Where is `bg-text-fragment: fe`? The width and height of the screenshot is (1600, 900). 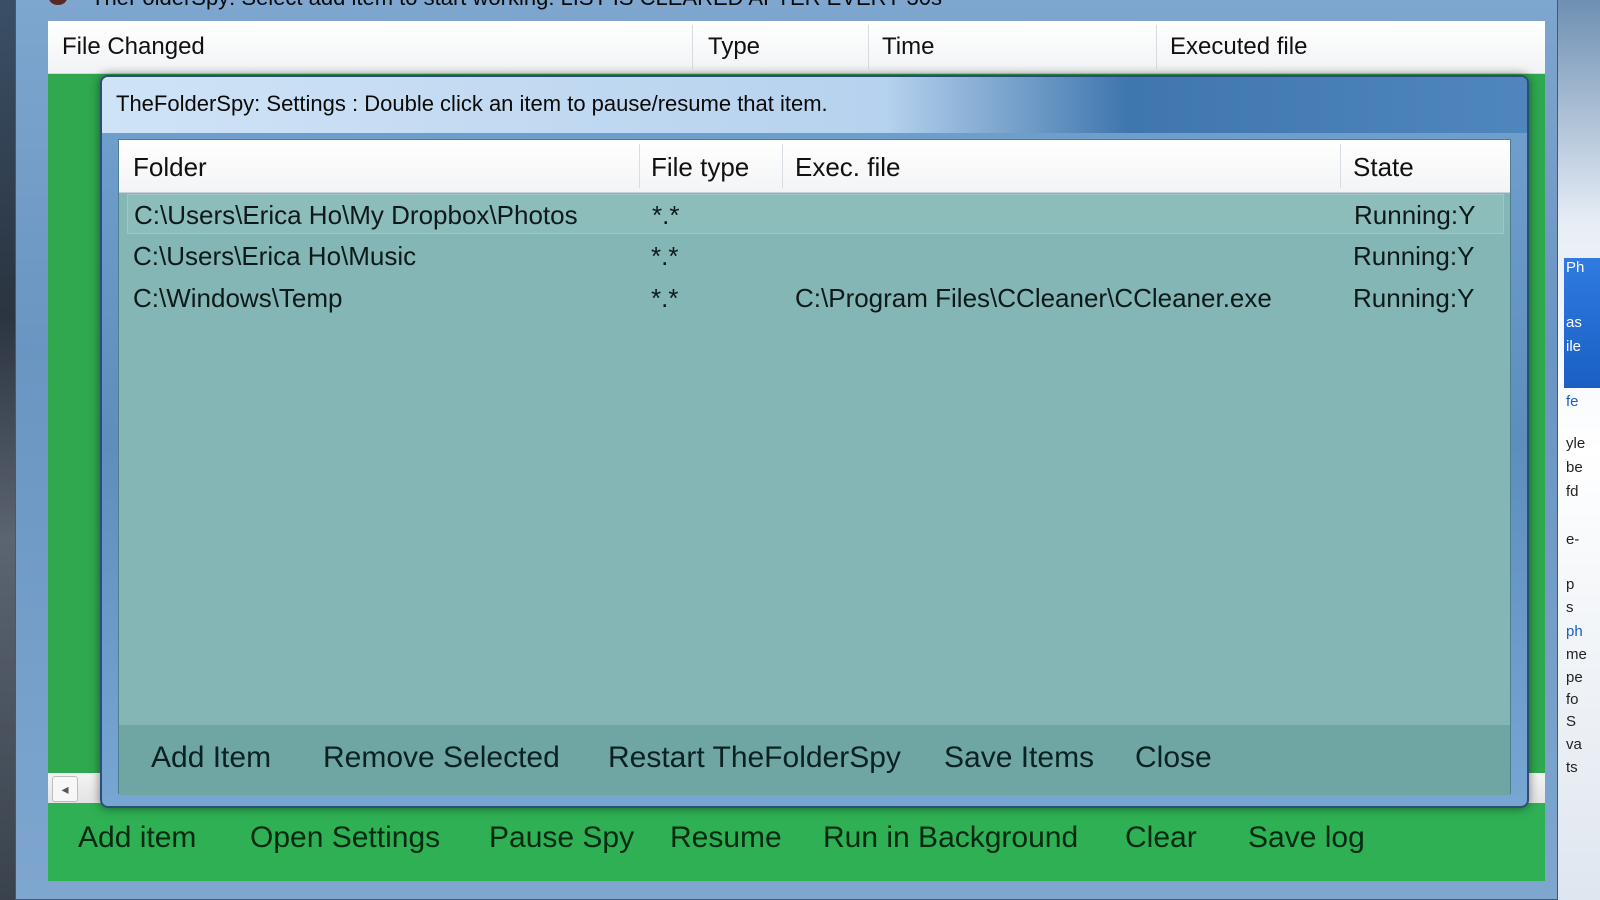
bg-text-fragment: fe is located at coordinates (1572, 401).